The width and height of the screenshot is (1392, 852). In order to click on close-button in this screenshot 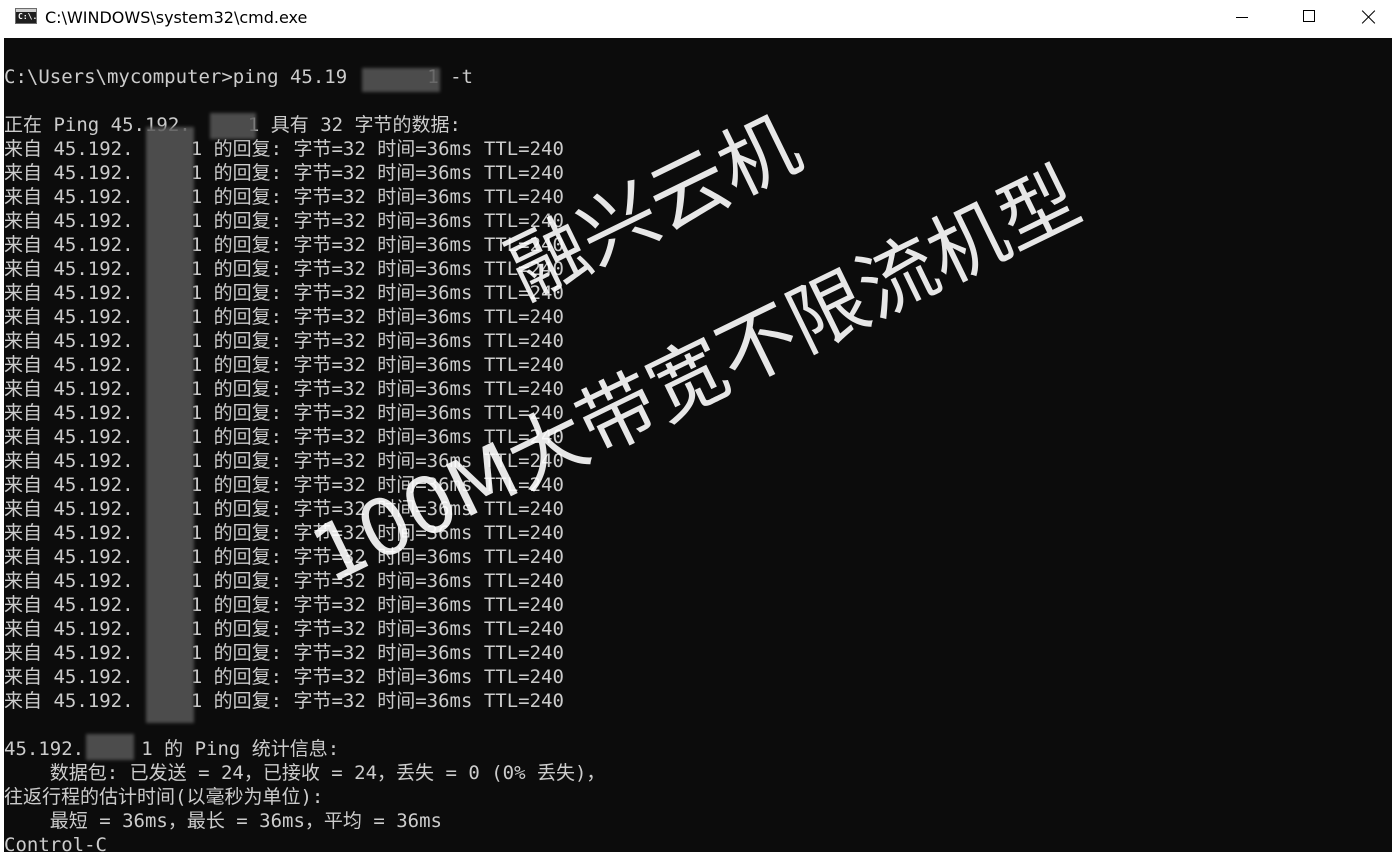, I will do `click(1369, 18)`.